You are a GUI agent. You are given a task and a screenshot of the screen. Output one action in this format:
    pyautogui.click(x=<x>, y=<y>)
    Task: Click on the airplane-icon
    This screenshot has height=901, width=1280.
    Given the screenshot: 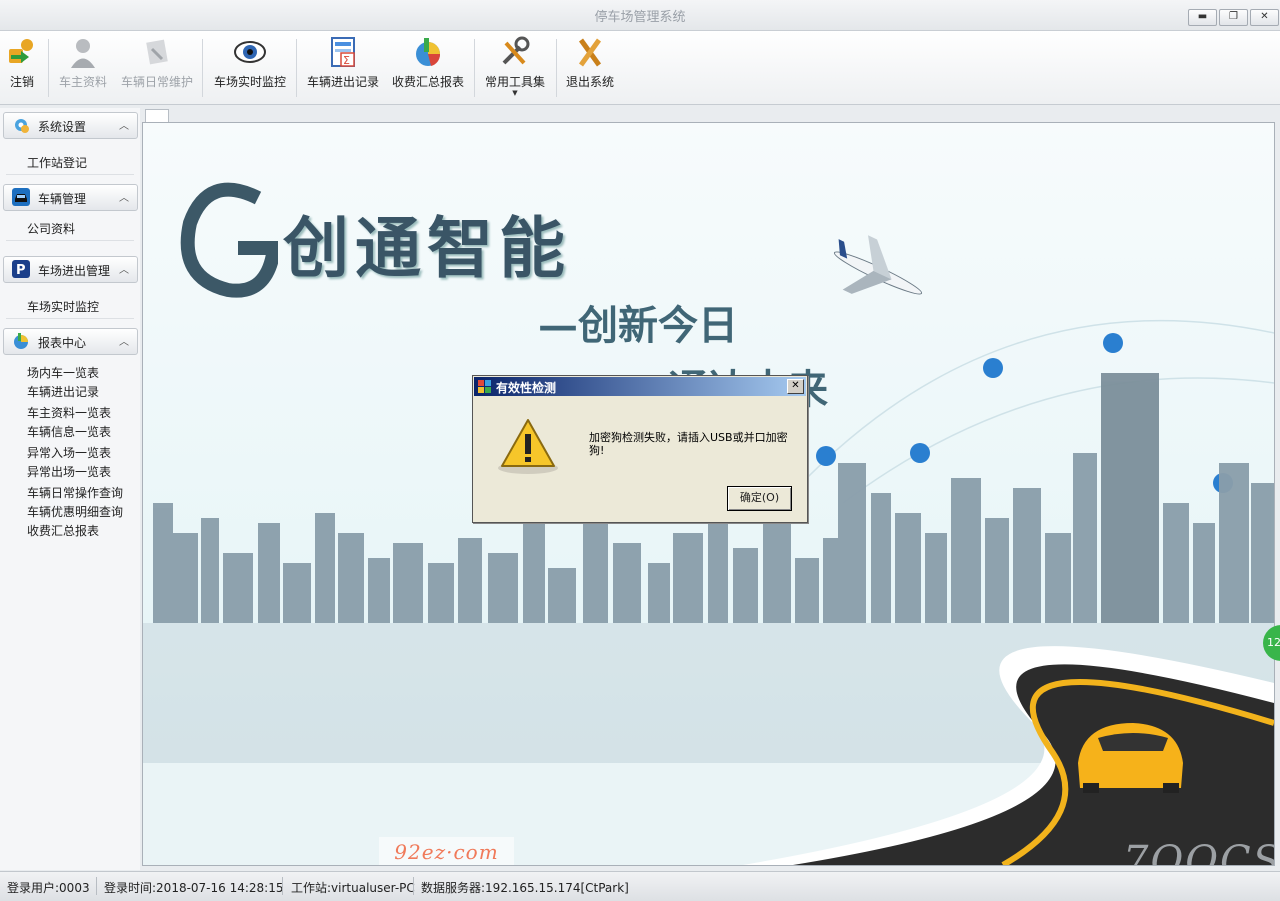 What is the action you would take?
    pyautogui.click(x=878, y=265)
    